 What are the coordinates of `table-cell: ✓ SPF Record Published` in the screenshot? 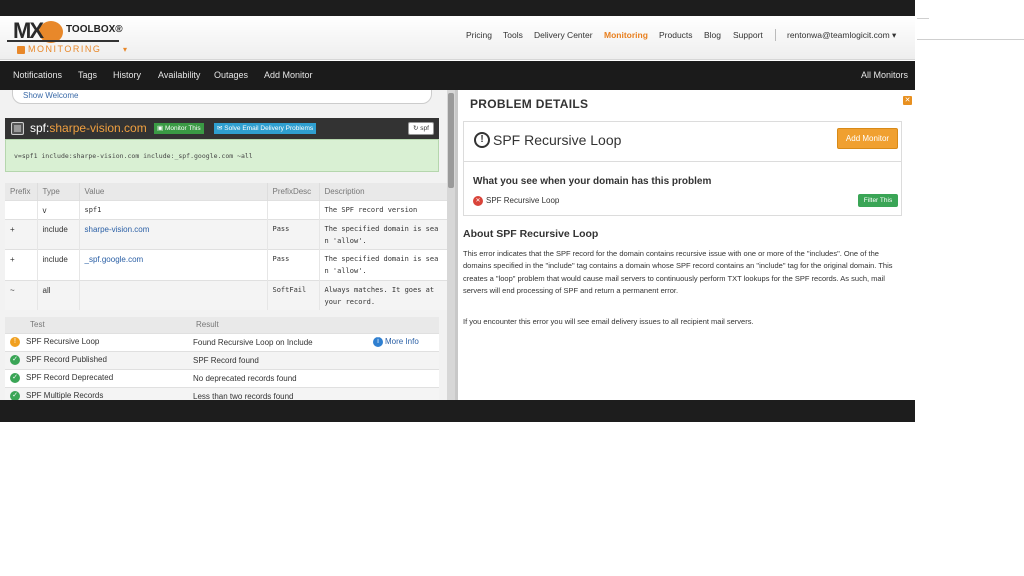 It's located at (99, 359).